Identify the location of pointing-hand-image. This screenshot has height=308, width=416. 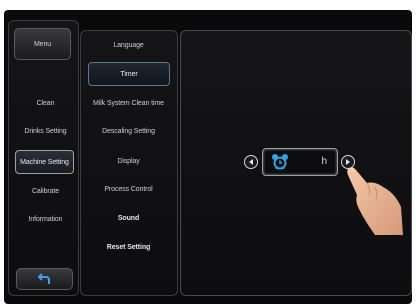
(375, 201).